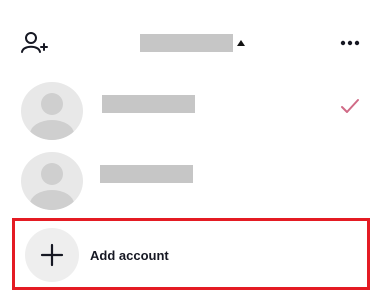 Image resolution: width=382 pixels, height=300 pixels. I want to click on account-switch-dropdown, so click(195, 43).